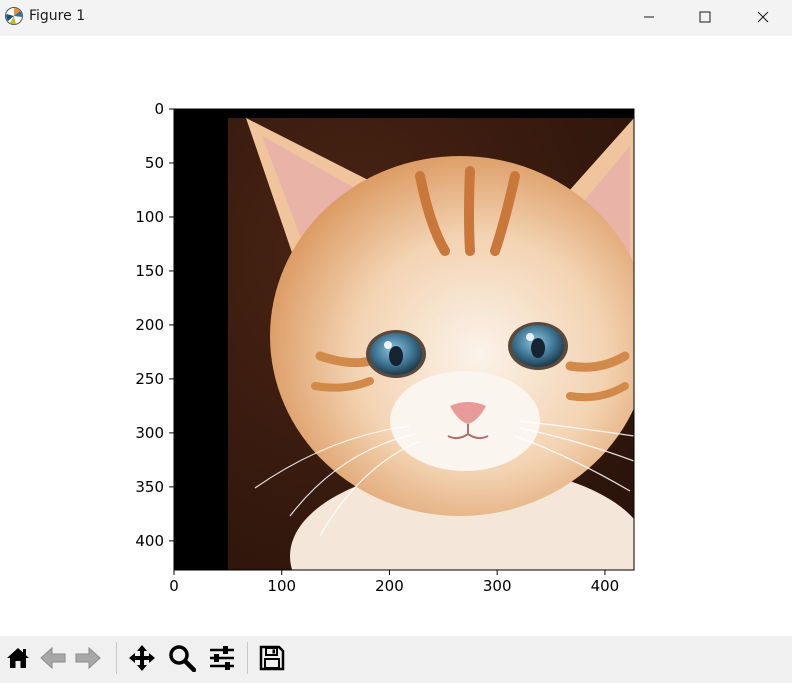  I want to click on x-tick-label: 0, so click(174, 586).